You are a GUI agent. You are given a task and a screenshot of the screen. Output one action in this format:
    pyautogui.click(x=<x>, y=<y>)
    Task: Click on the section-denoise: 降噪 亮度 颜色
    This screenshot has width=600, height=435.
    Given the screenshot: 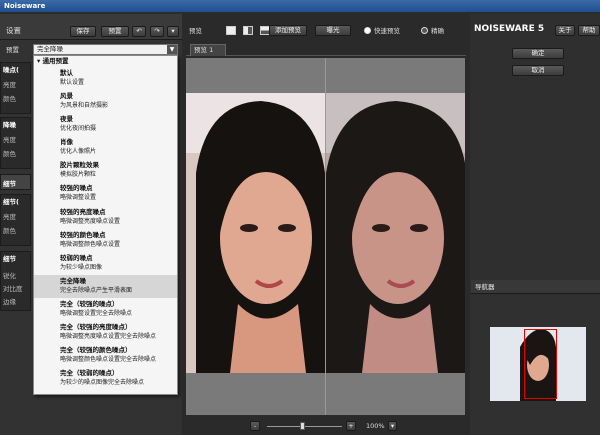 What is the action you would take?
    pyautogui.click(x=15, y=143)
    